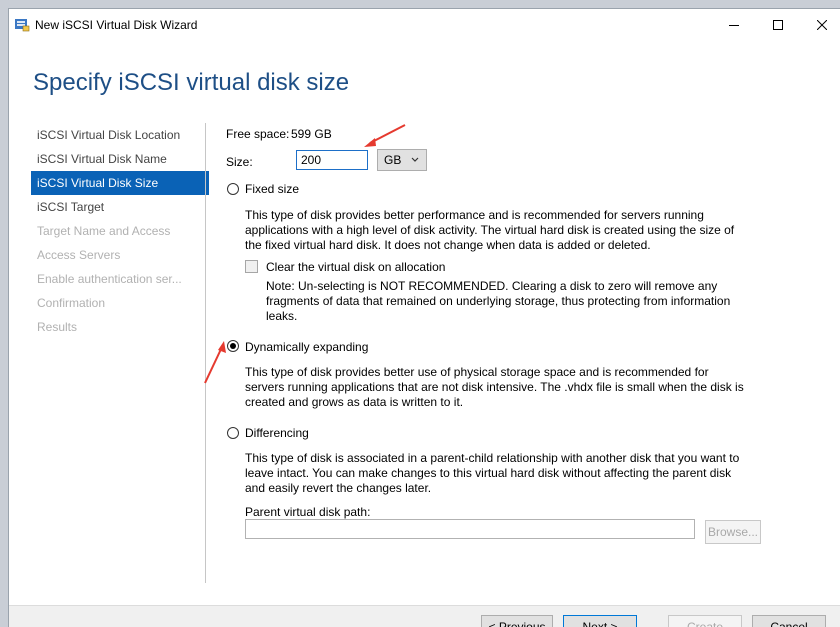 Image resolution: width=840 pixels, height=627 pixels. What do you see at coordinates (116, 25) in the screenshot?
I see `window-title: New iSCSI Virtual Disk Wizard` at bounding box center [116, 25].